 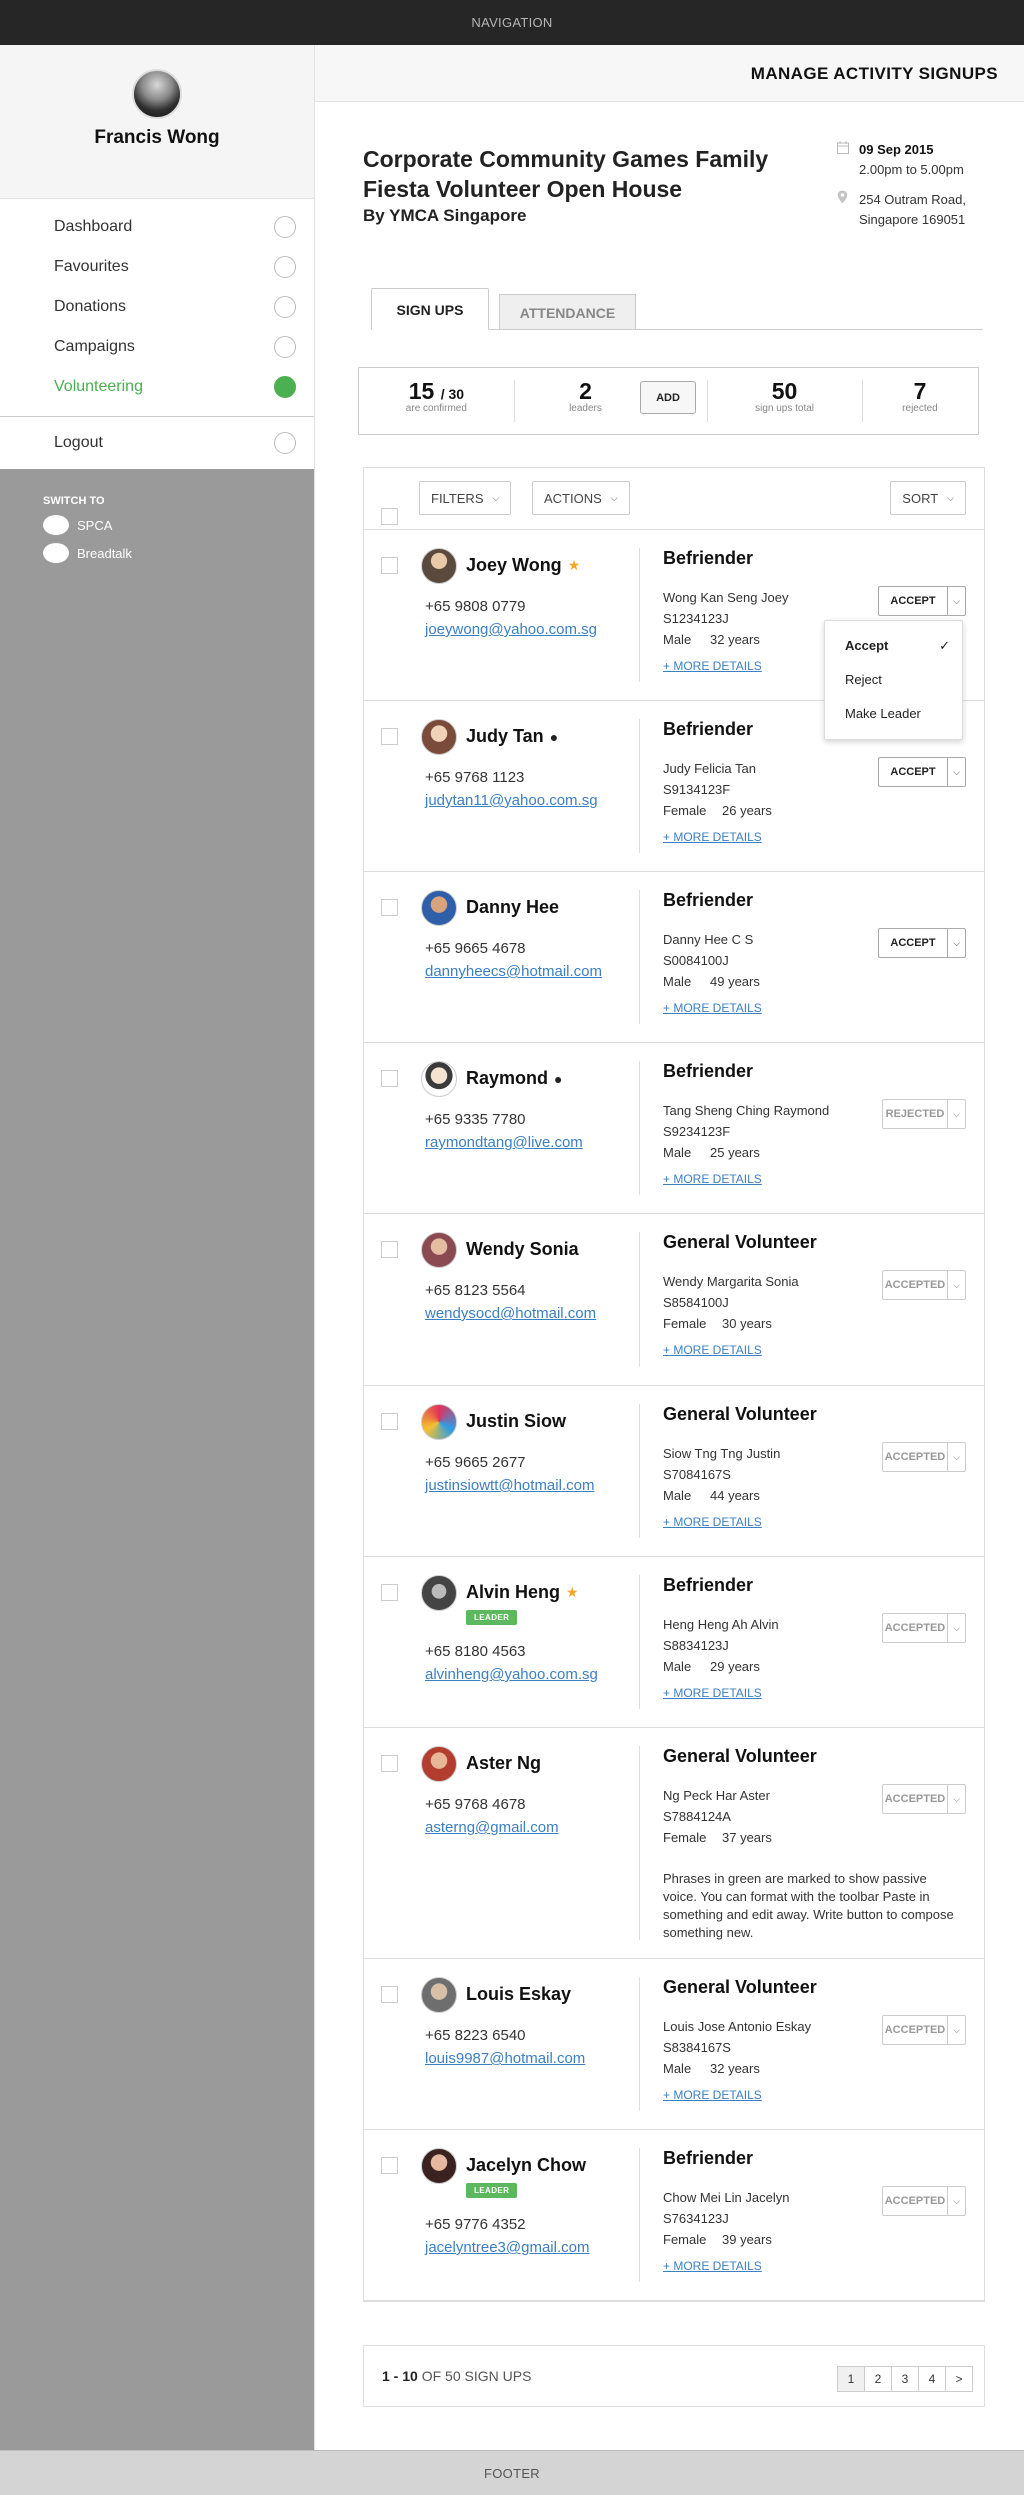 I want to click on volunteer-email: justinsiowtt@hotmail.com, so click(x=509, y=1485).